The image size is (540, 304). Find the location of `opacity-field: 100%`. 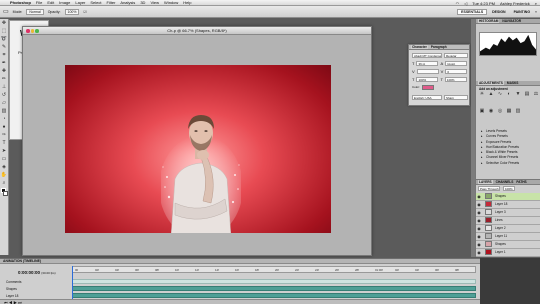

opacity-field: 100% is located at coordinates (72, 11).